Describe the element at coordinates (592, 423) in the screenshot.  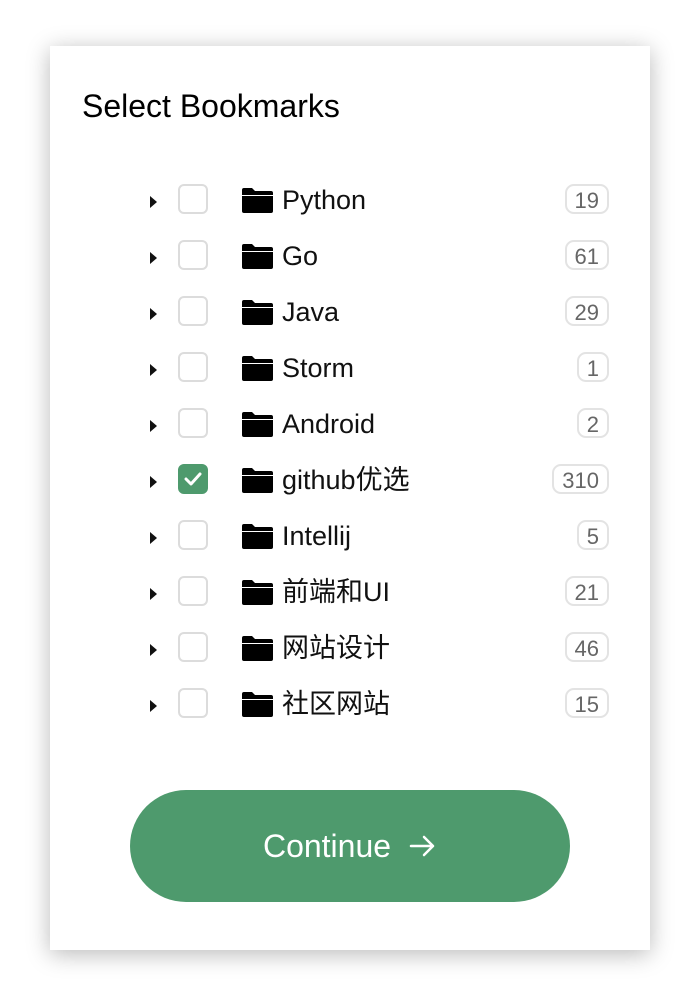
I see `count-badge: 2` at that location.